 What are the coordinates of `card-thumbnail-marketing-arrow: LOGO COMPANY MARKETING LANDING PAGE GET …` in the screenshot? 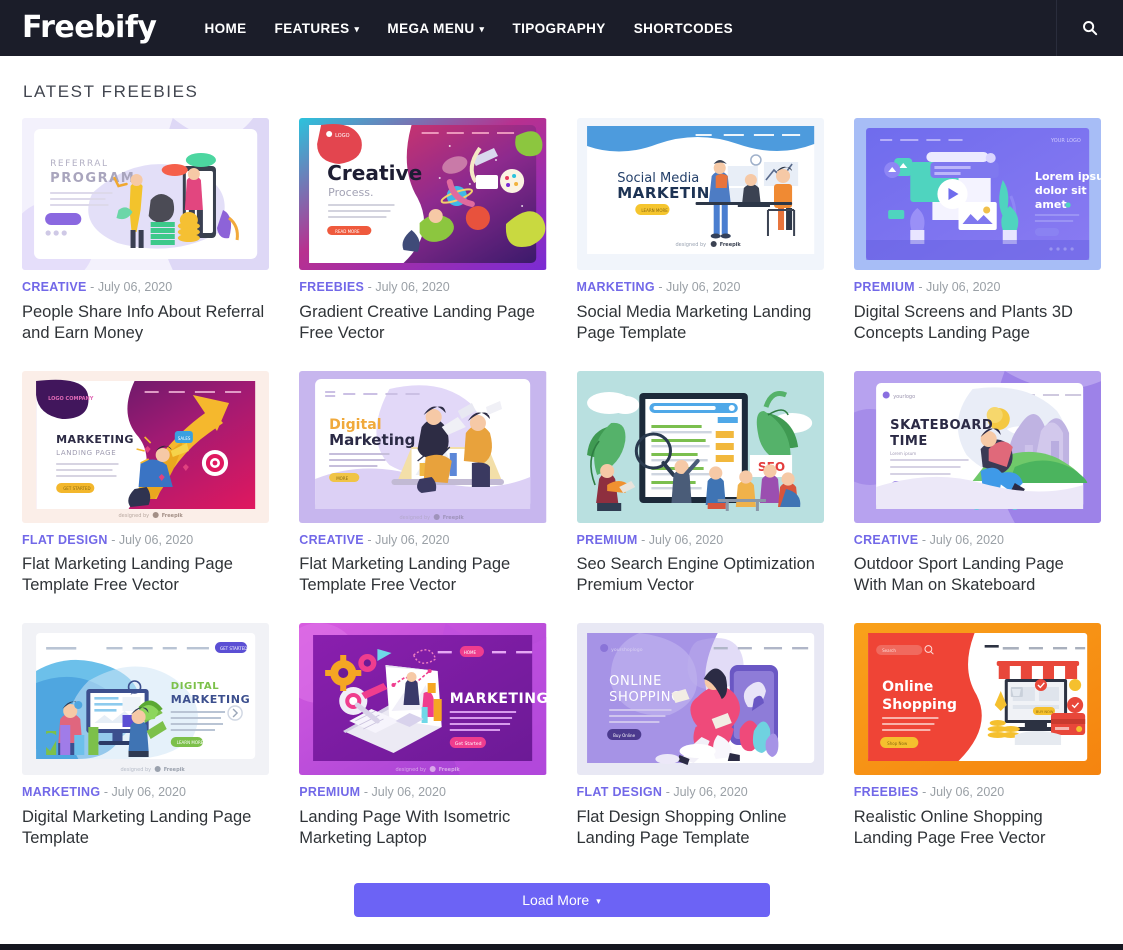 It's located at (146, 446).